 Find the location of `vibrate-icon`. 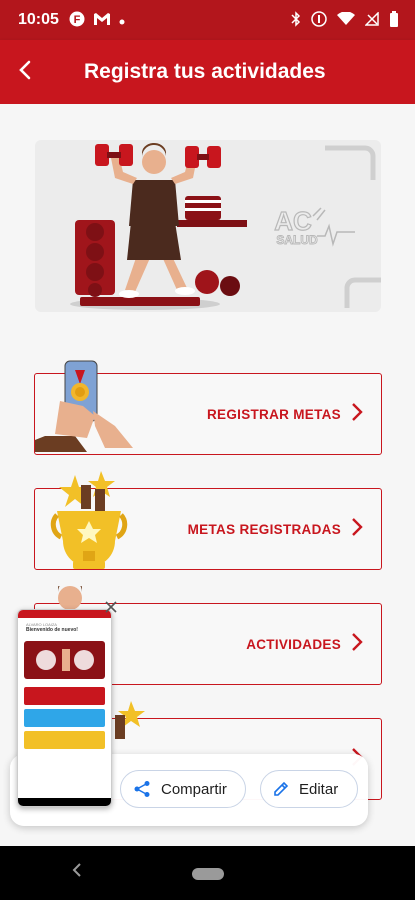

vibrate-icon is located at coordinates (319, 20).